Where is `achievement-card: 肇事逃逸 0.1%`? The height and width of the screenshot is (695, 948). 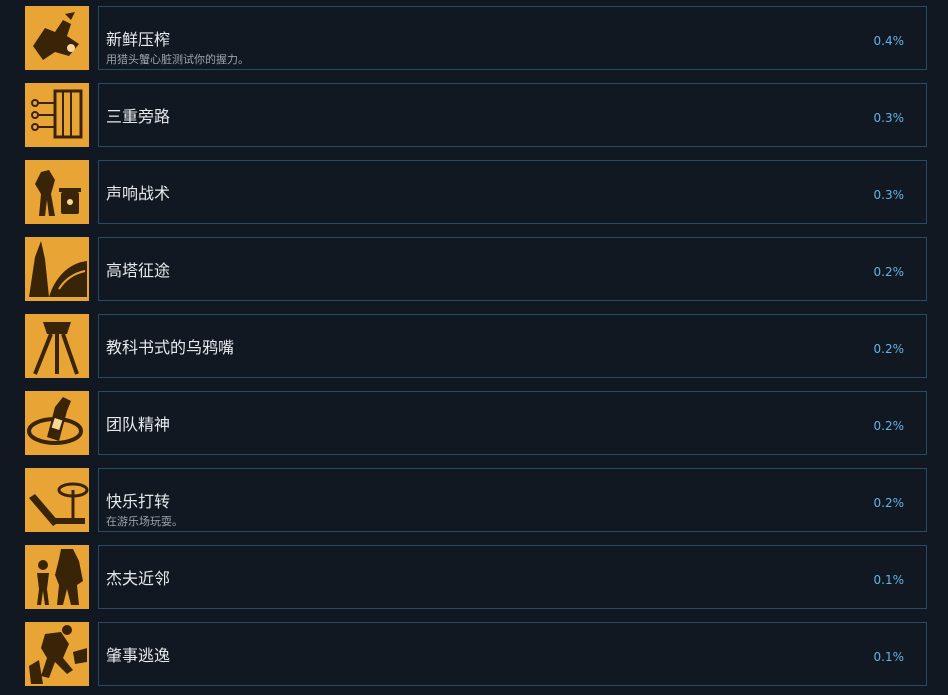 achievement-card: 肇事逃逸 0.1% is located at coordinates (512, 654).